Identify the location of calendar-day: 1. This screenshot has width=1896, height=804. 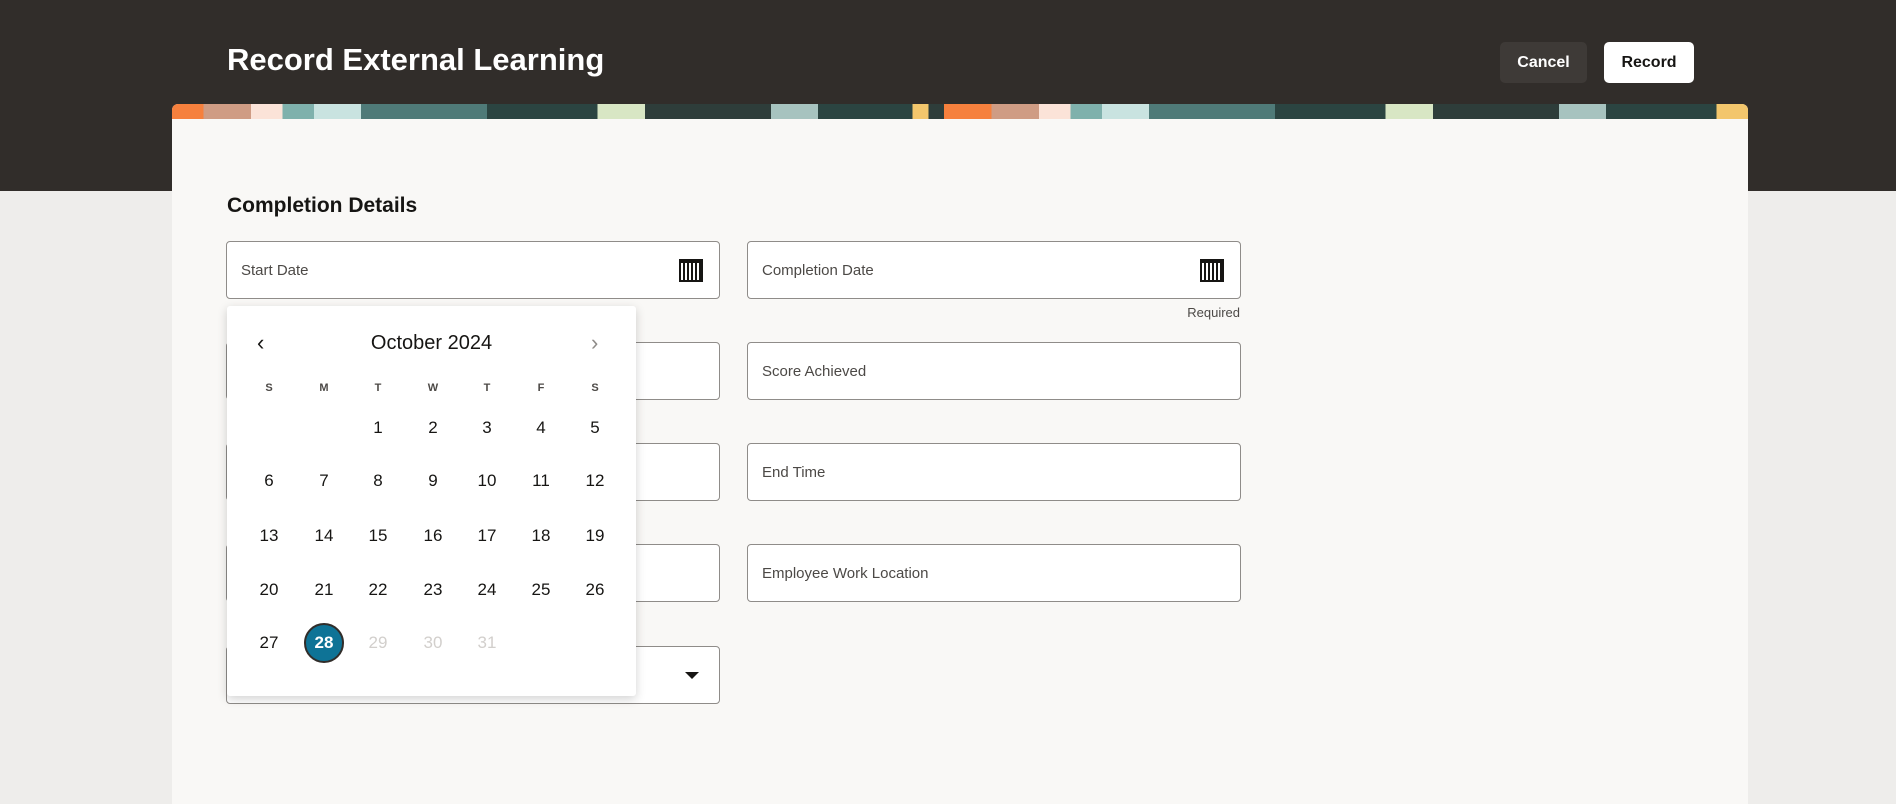
(378, 428).